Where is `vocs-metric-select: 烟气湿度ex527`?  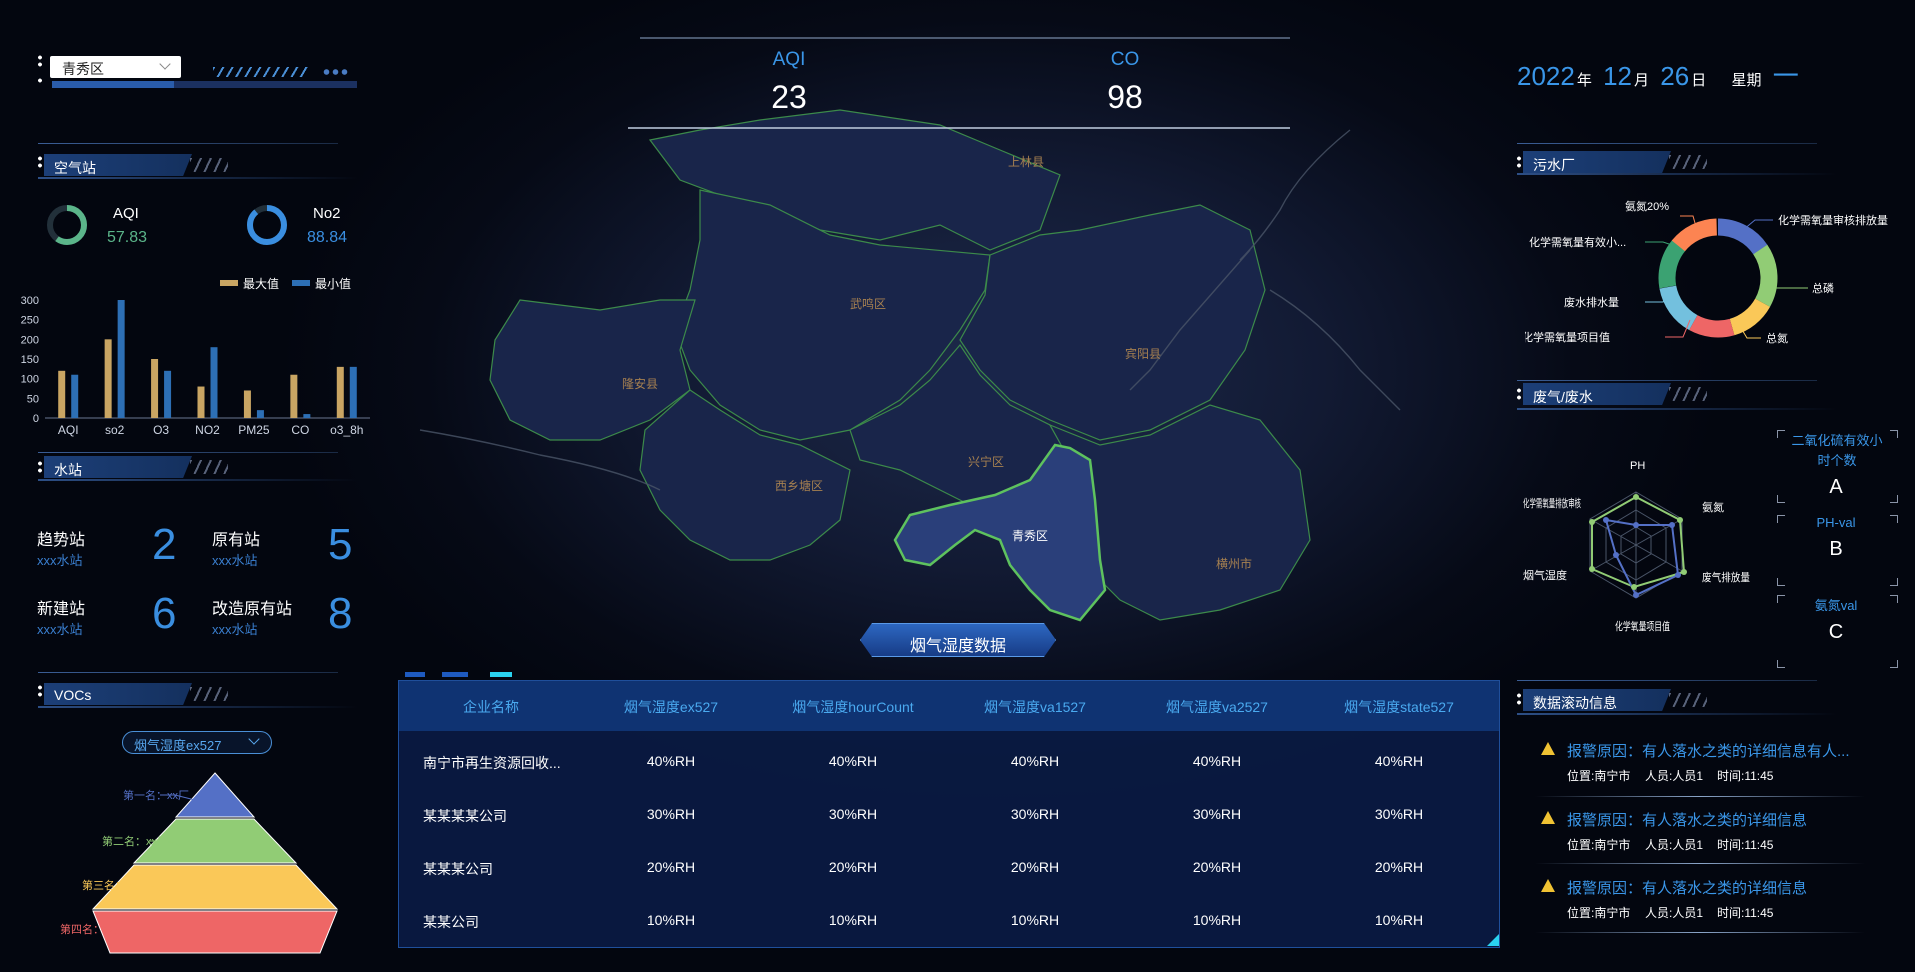
vocs-metric-select: 烟气湿度ex527 is located at coordinates (197, 742).